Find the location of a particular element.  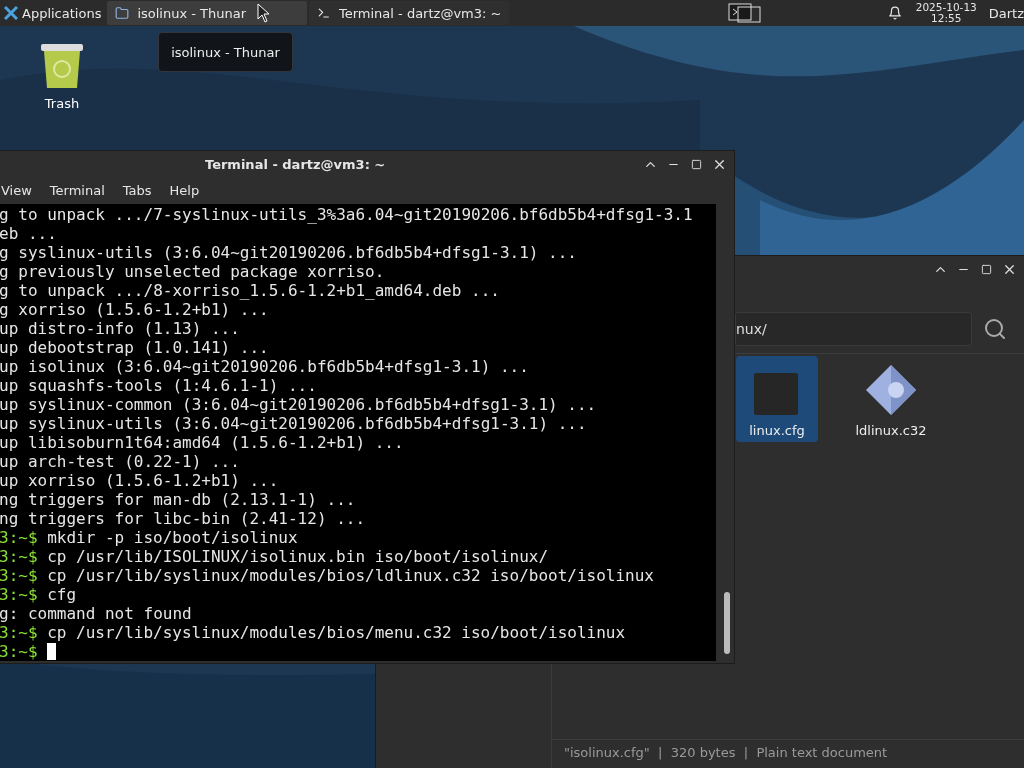

terminal-icon is located at coordinates (324, 13).